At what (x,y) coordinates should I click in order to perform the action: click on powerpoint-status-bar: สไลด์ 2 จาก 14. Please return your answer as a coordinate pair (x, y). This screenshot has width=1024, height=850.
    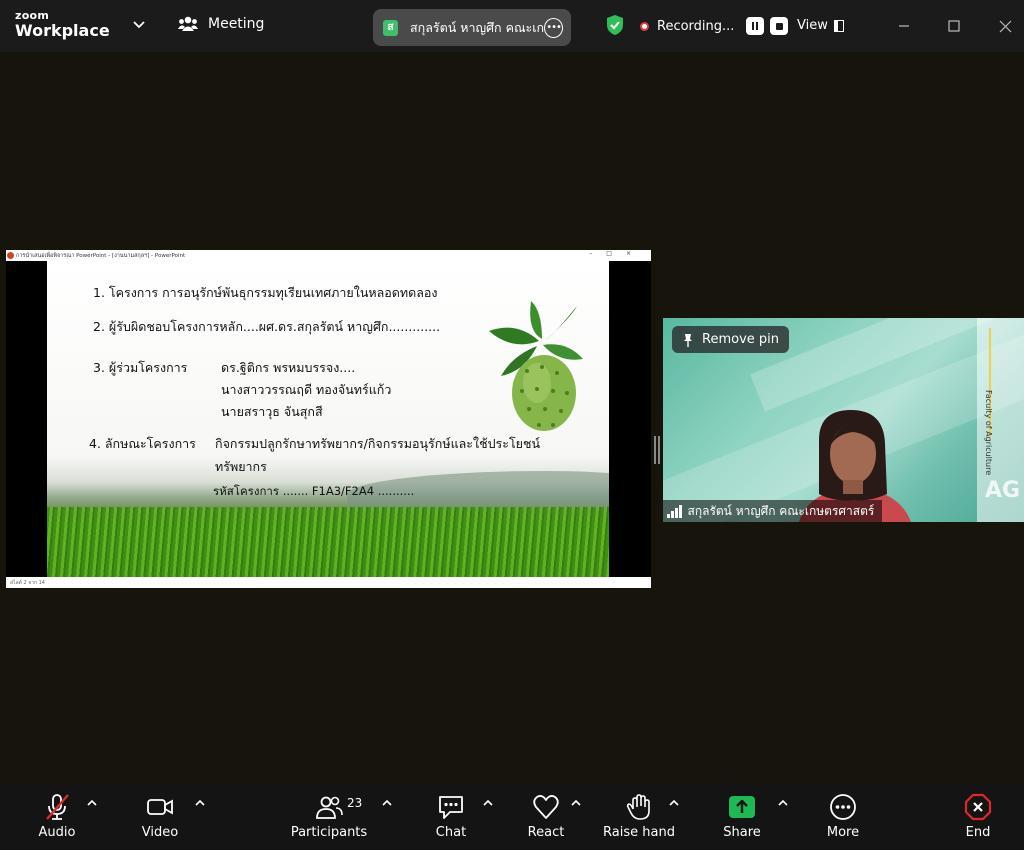
    Looking at the image, I should click on (328, 582).